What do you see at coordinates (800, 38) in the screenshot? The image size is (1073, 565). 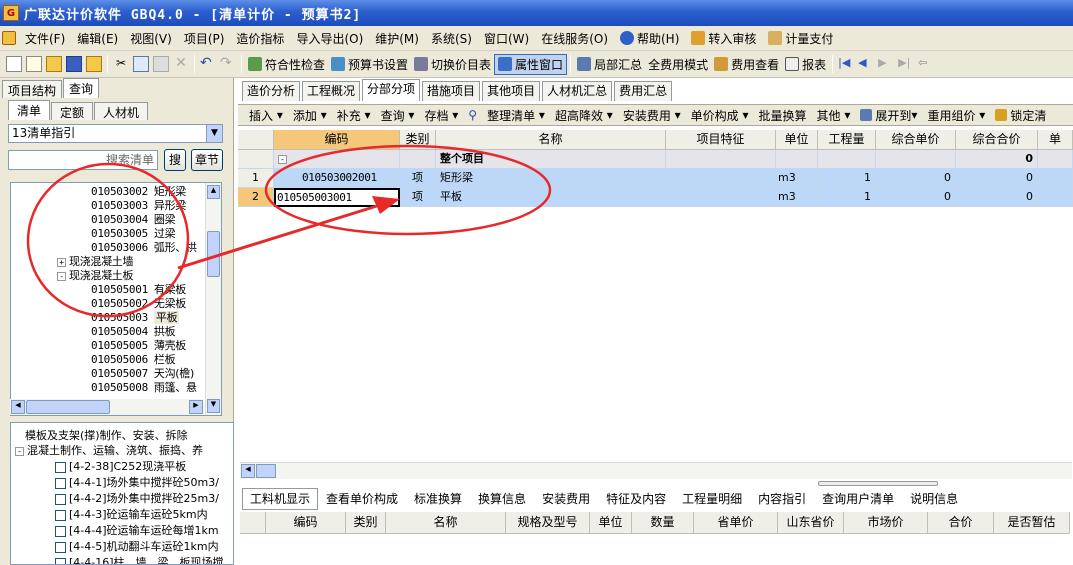 I see `menu-payment: 计量支付` at bounding box center [800, 38].